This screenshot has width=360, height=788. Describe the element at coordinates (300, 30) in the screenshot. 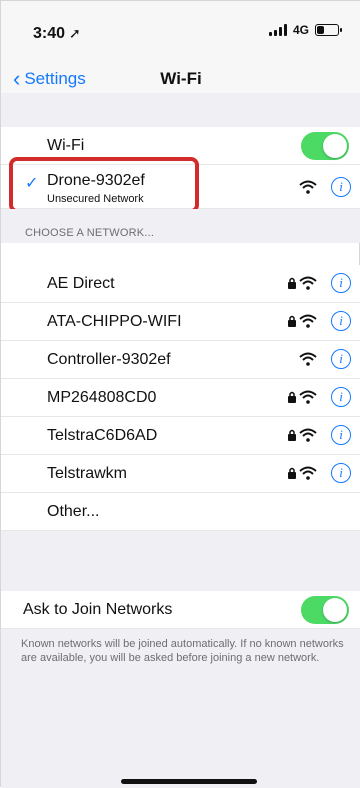

I see `network-type: 4G` at that location.